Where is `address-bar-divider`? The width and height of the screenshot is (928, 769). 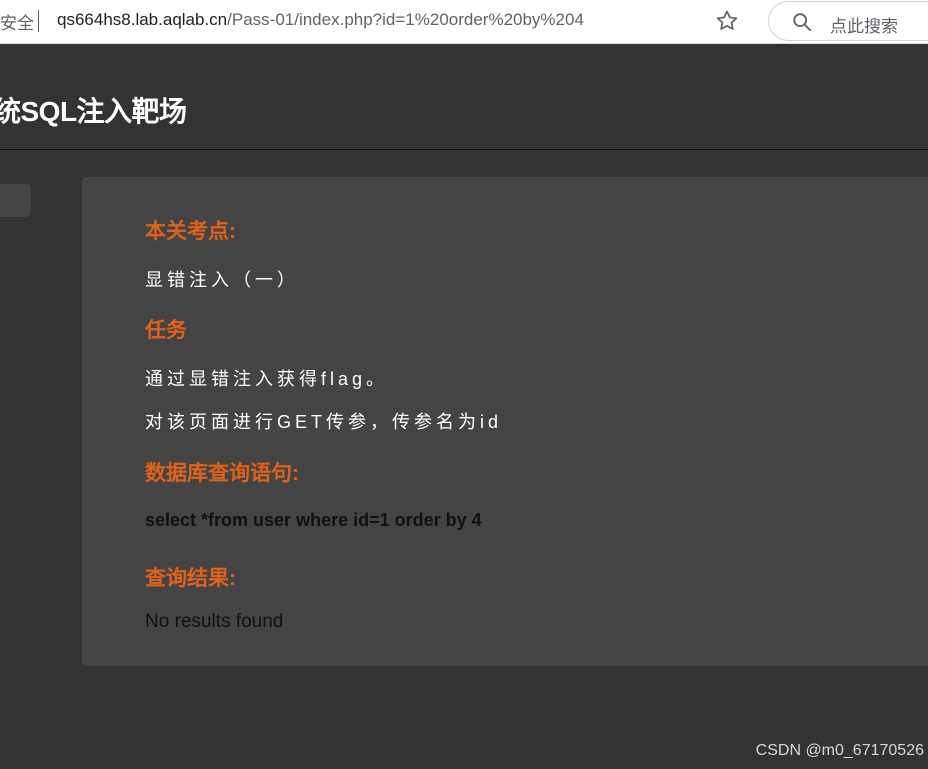 address-bar-divider is located at coordinates (38, 21).